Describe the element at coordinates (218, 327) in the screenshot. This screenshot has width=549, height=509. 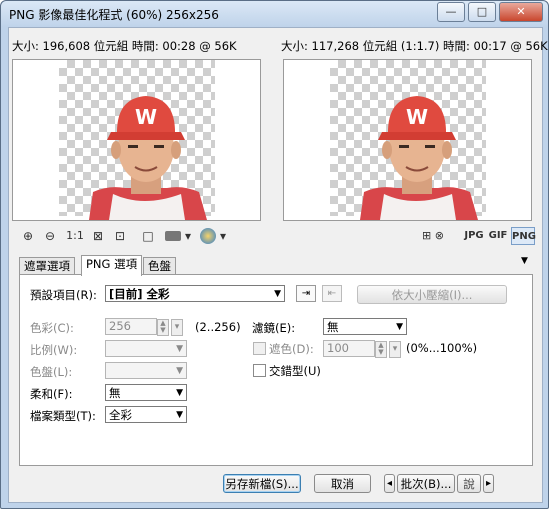
I see `colors-range: (2..256)` at that location.